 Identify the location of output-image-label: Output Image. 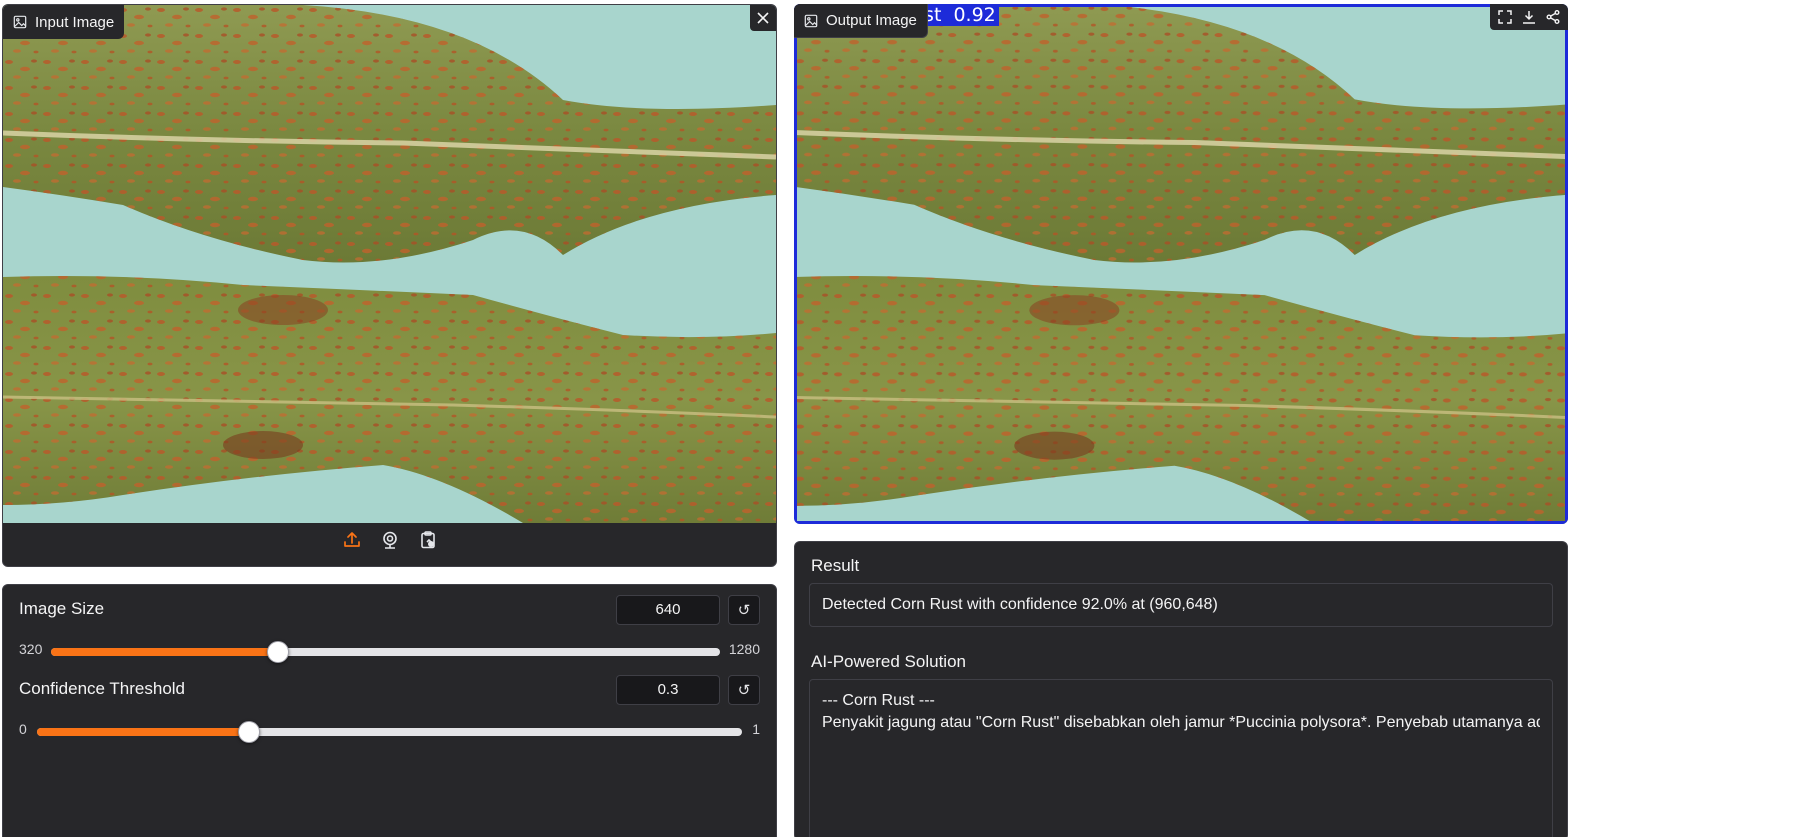
(861, 21).